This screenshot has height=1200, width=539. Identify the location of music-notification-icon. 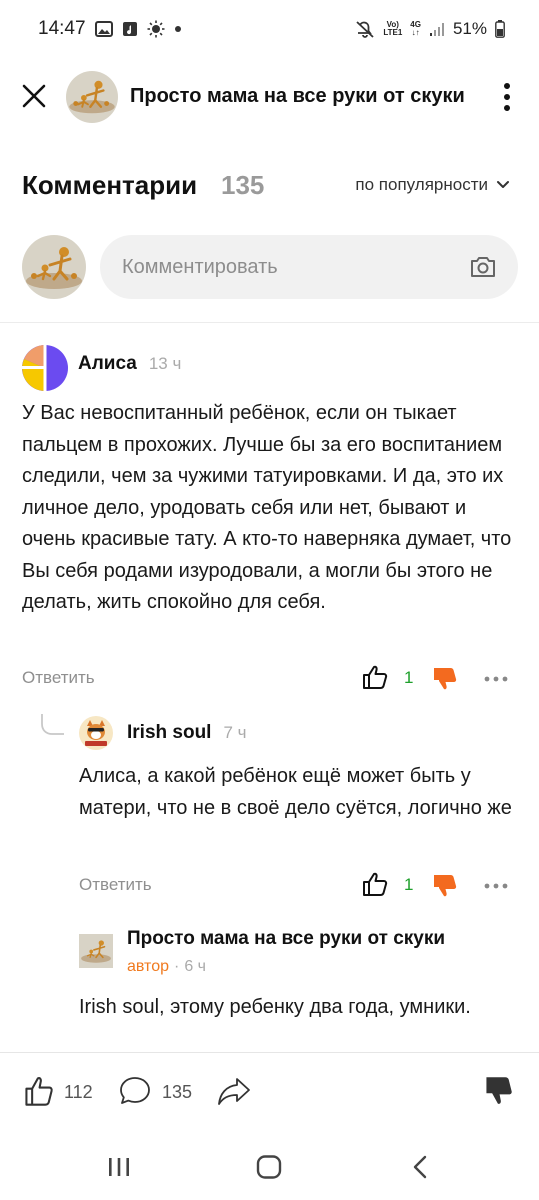
(130, 29).